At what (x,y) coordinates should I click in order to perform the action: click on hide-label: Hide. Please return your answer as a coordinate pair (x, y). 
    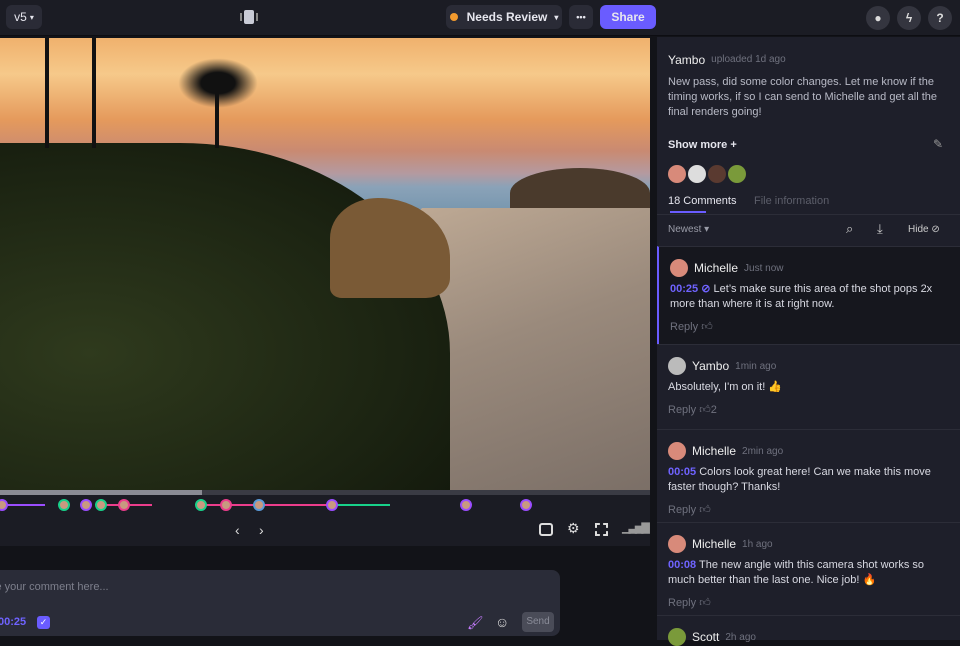
    Looking at the image, I should click on (918, 229).